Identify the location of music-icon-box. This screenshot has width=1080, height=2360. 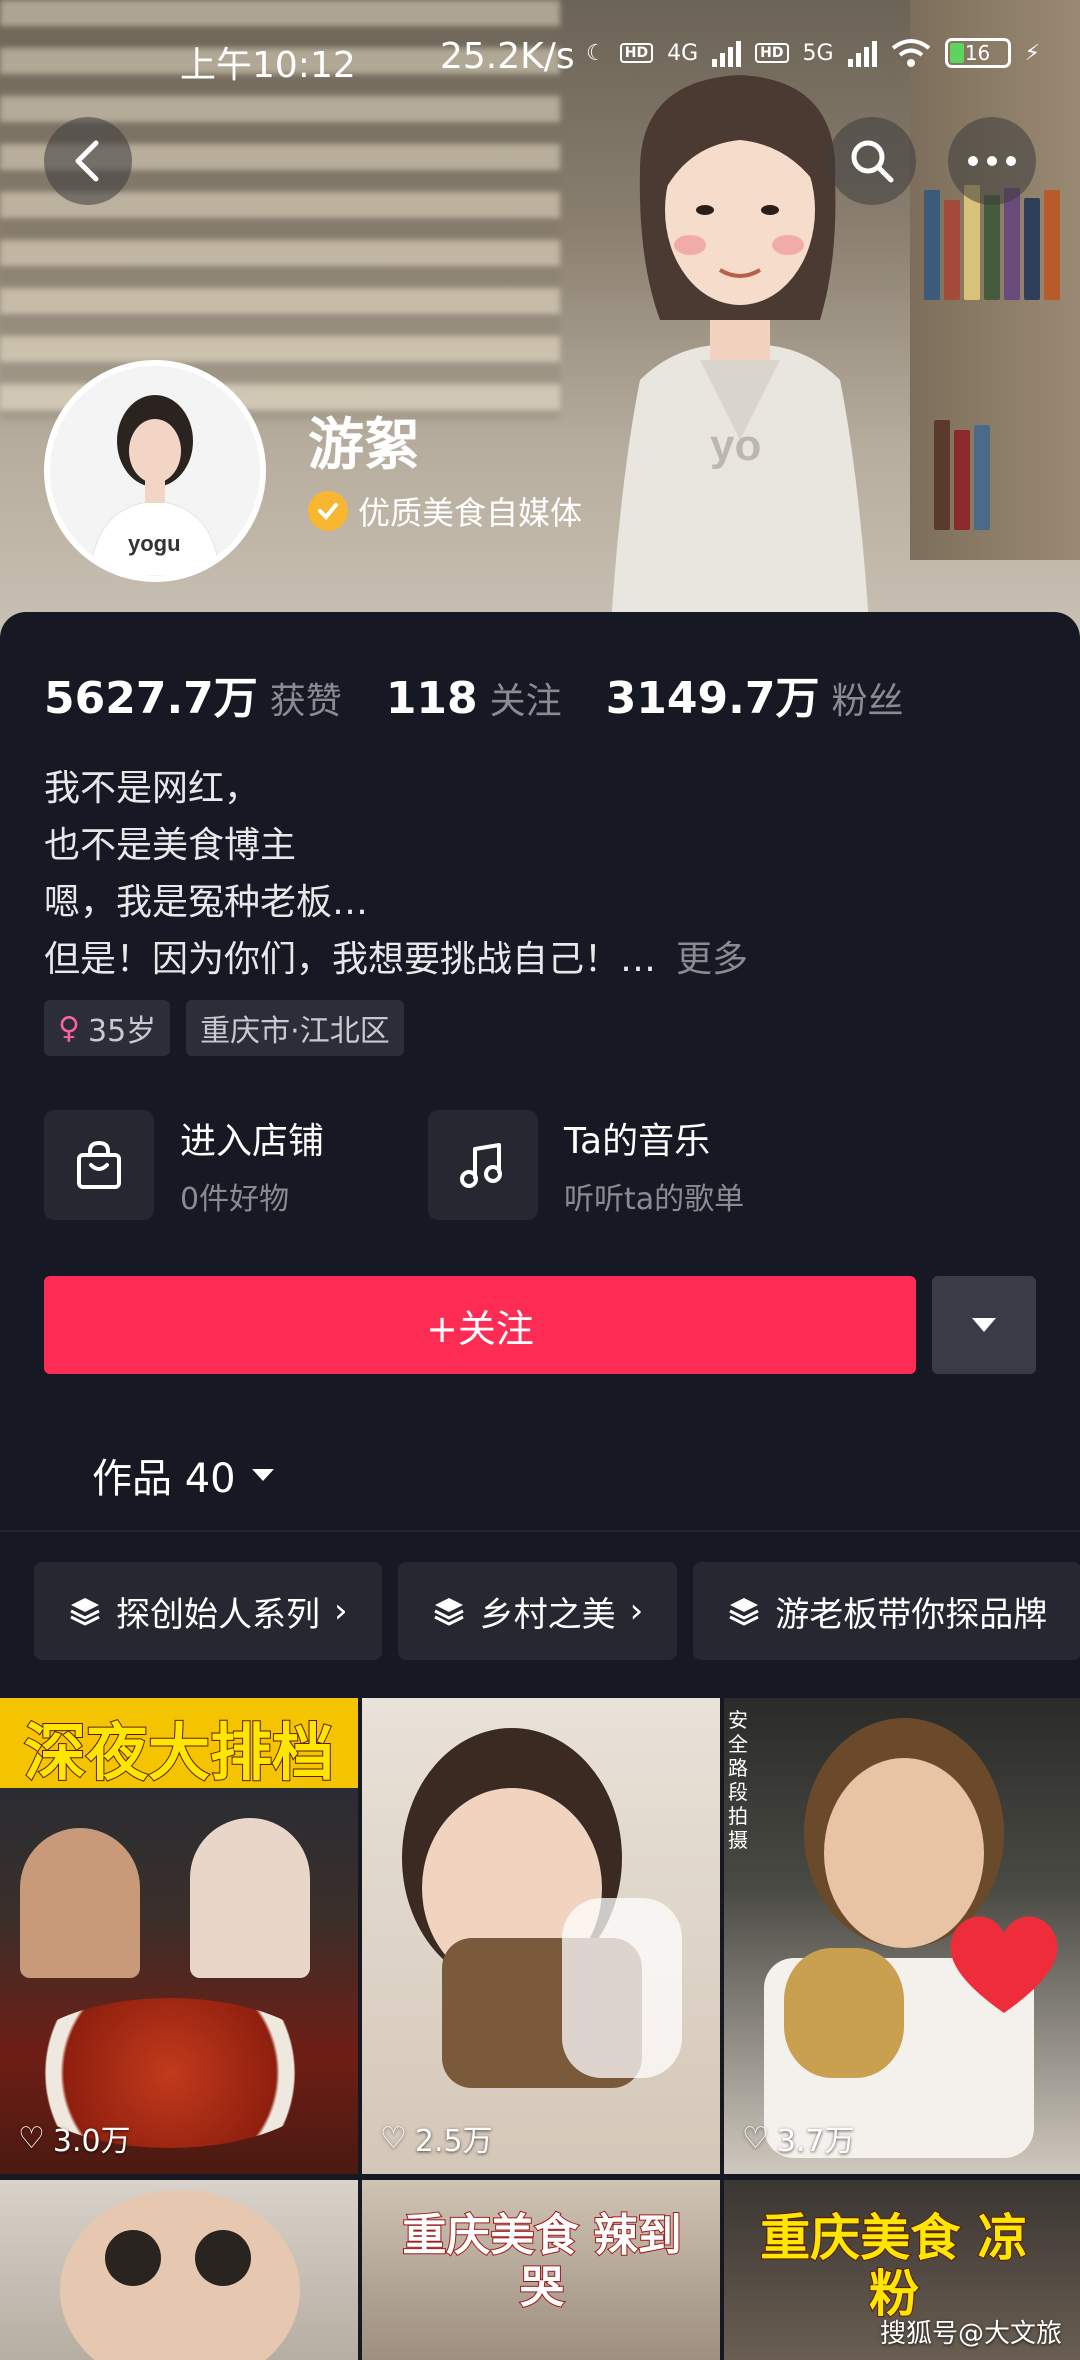
(483, 1165).